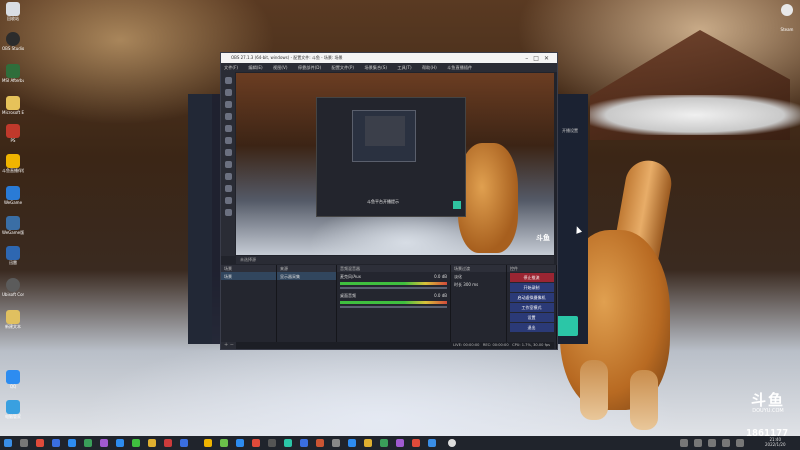 The height and width of the screenshot is (450, 800). What do you see at coordinates (248, 276) in the screenshot?
I see `scene-item: 场景` at bounding box center [248, 276].